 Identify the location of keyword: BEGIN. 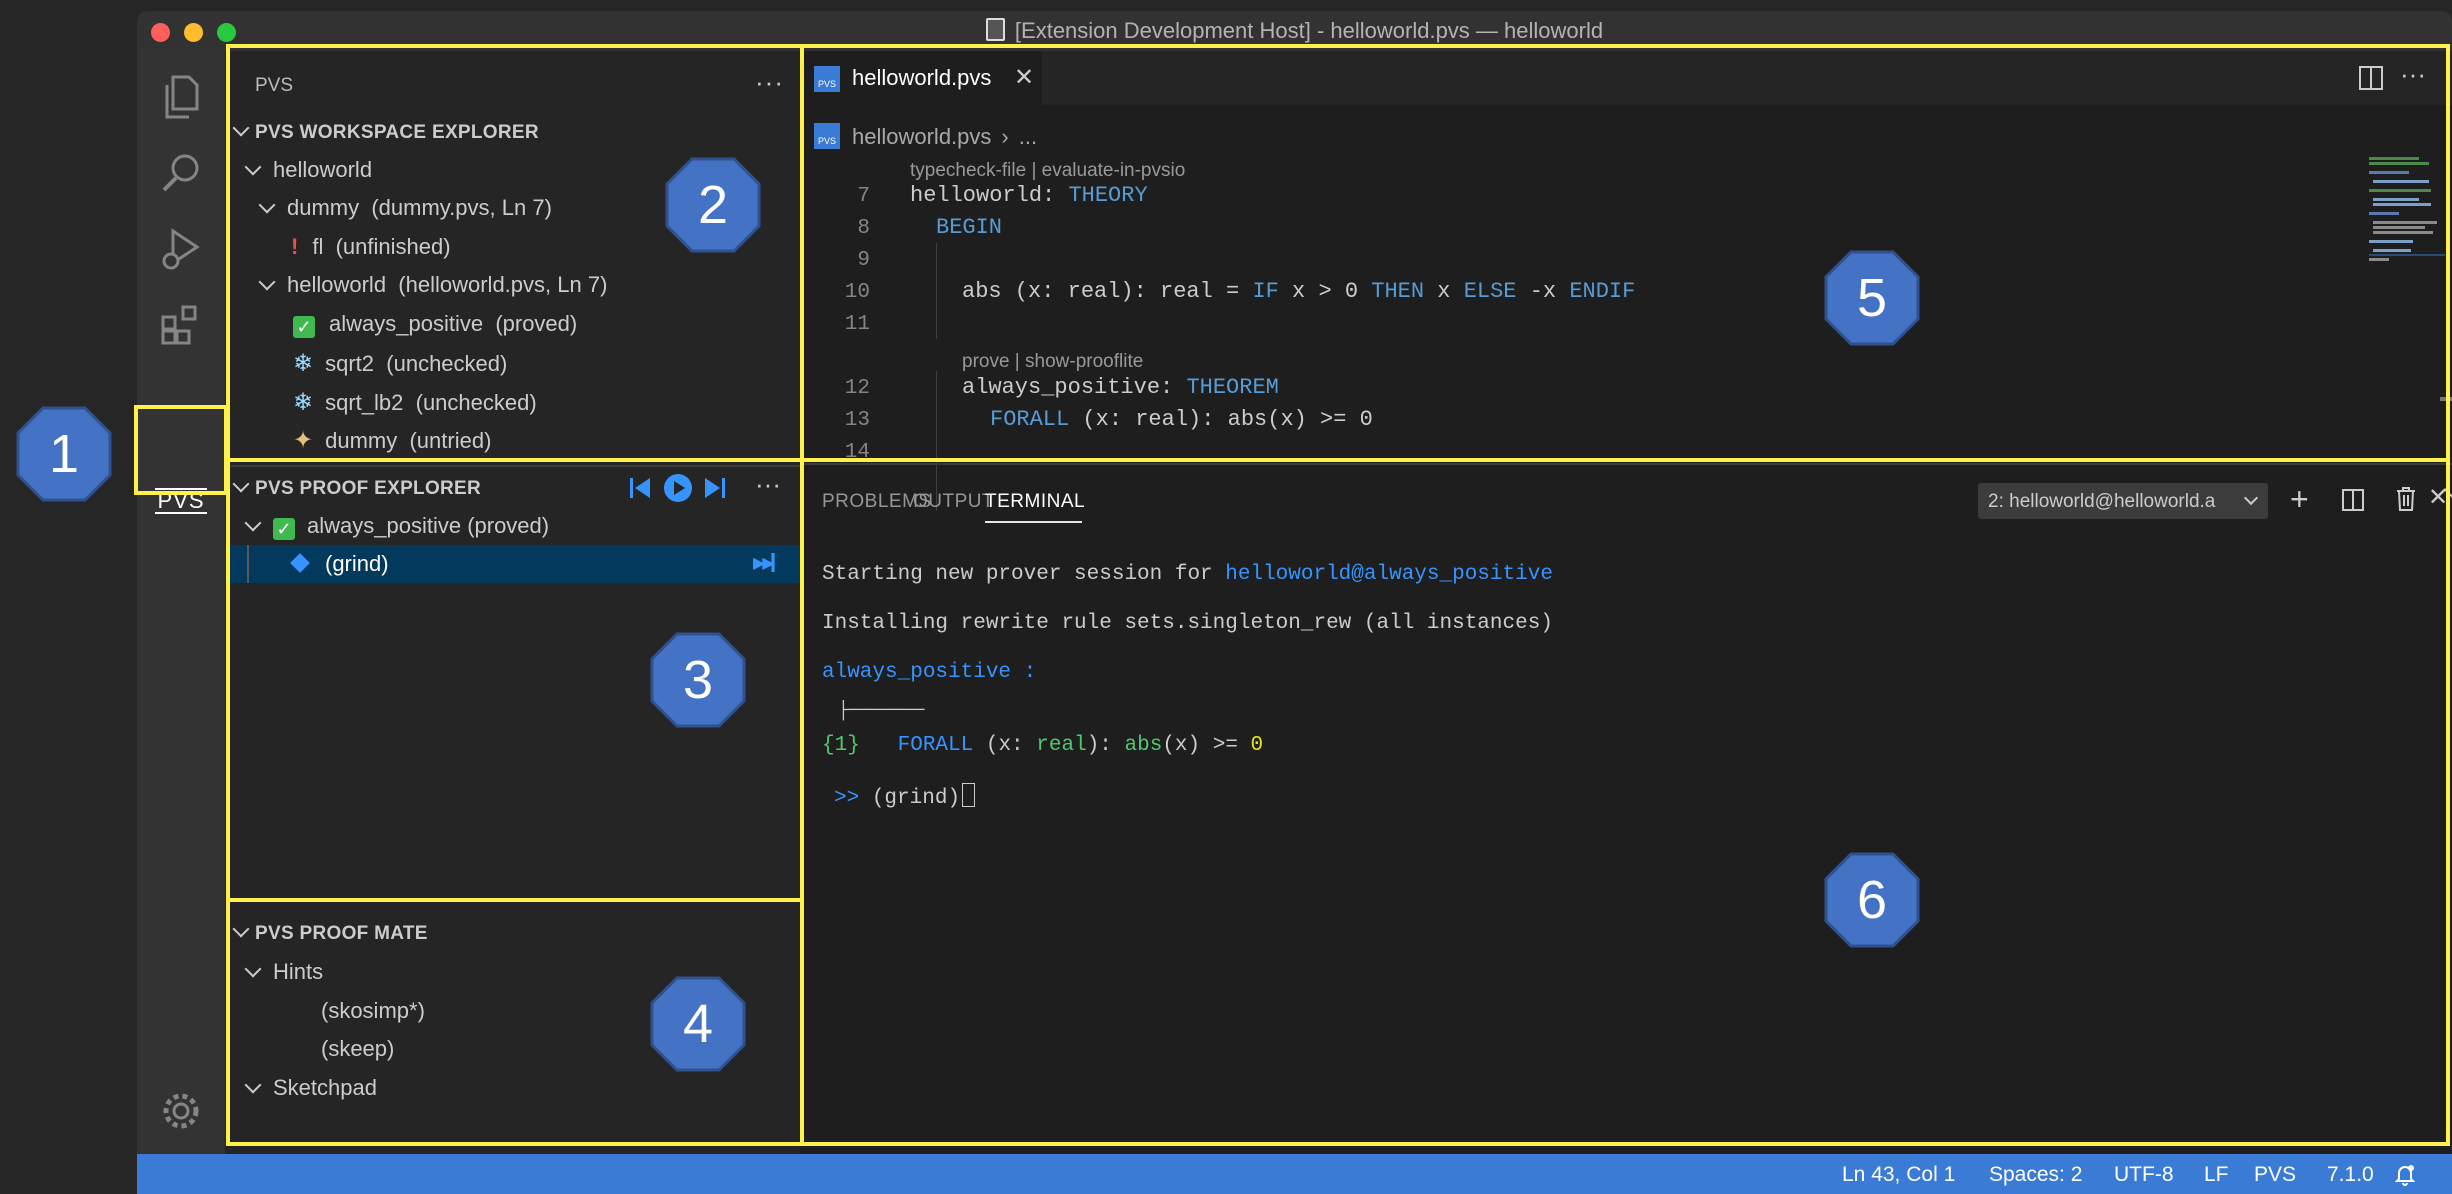
(969, 227).